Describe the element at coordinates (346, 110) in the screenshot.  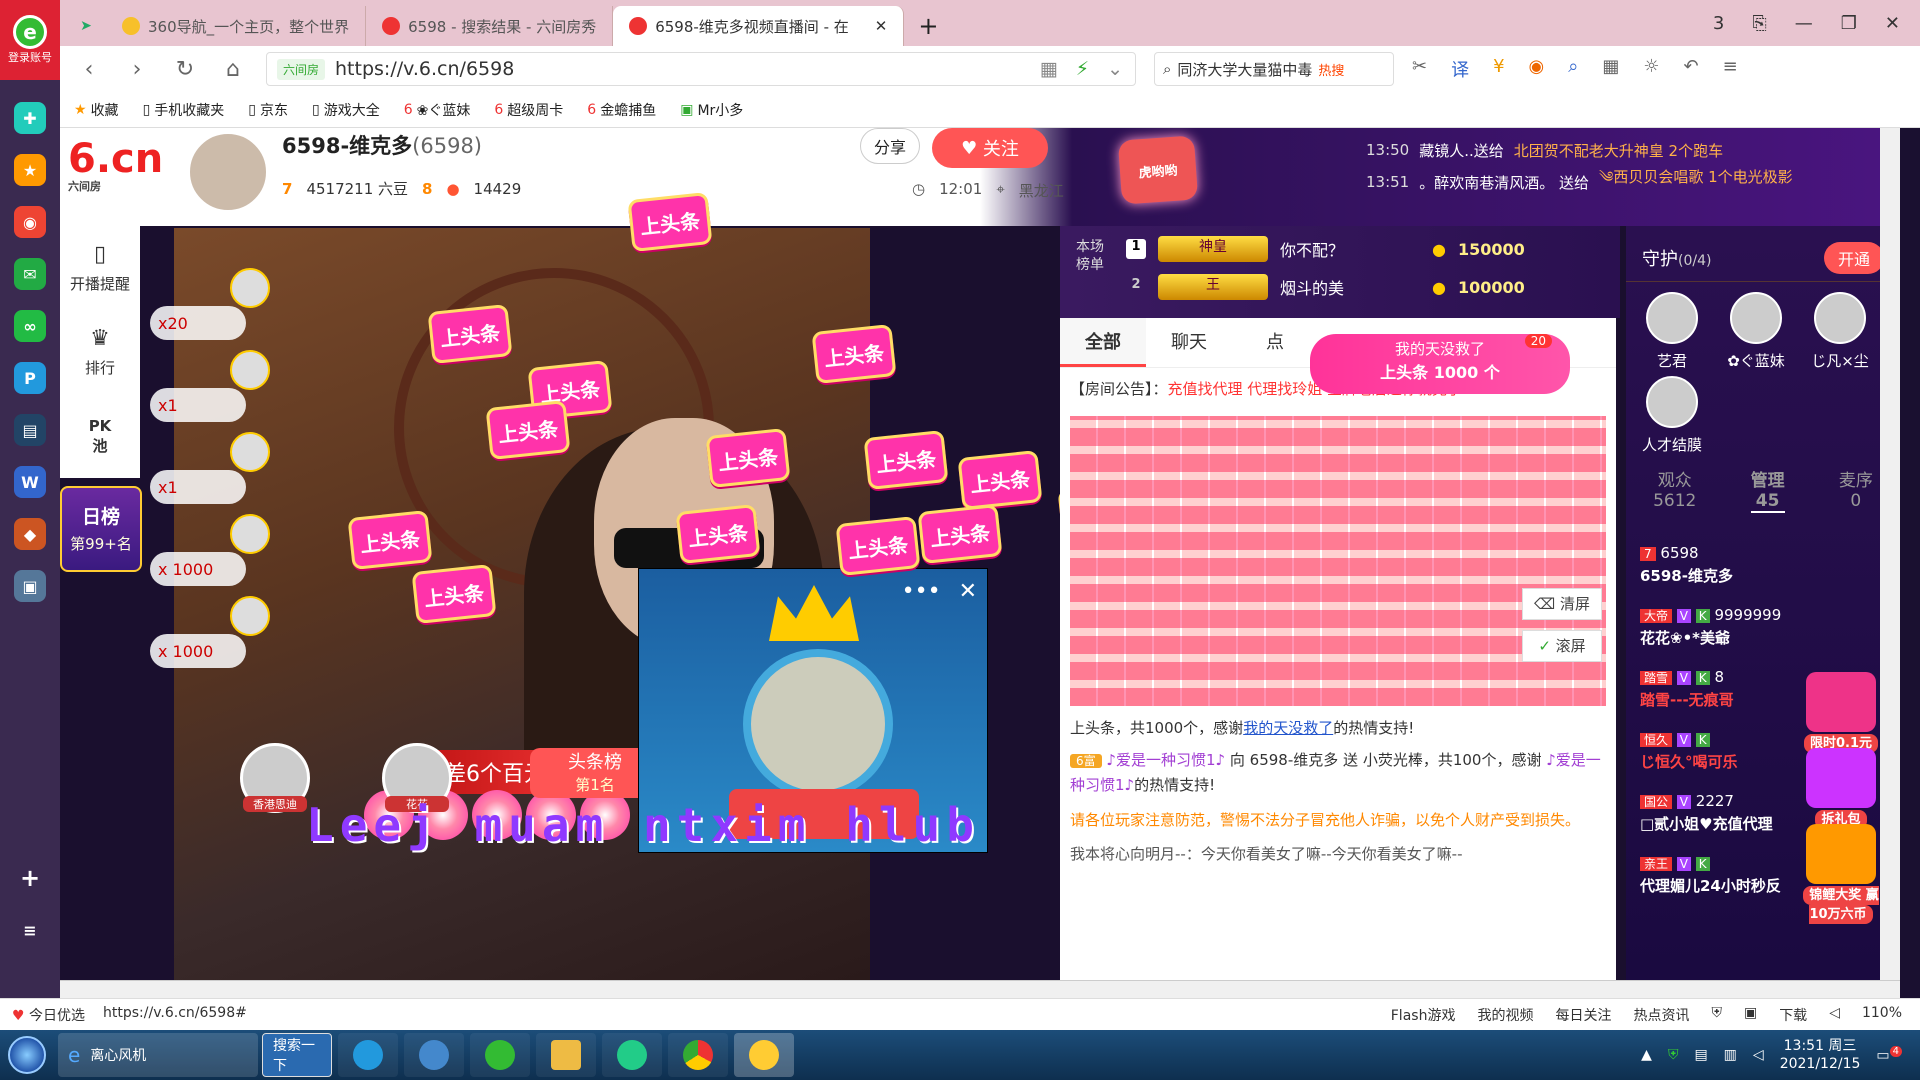
I see `bookmark-games: ▯ 游戏大全` at that location.